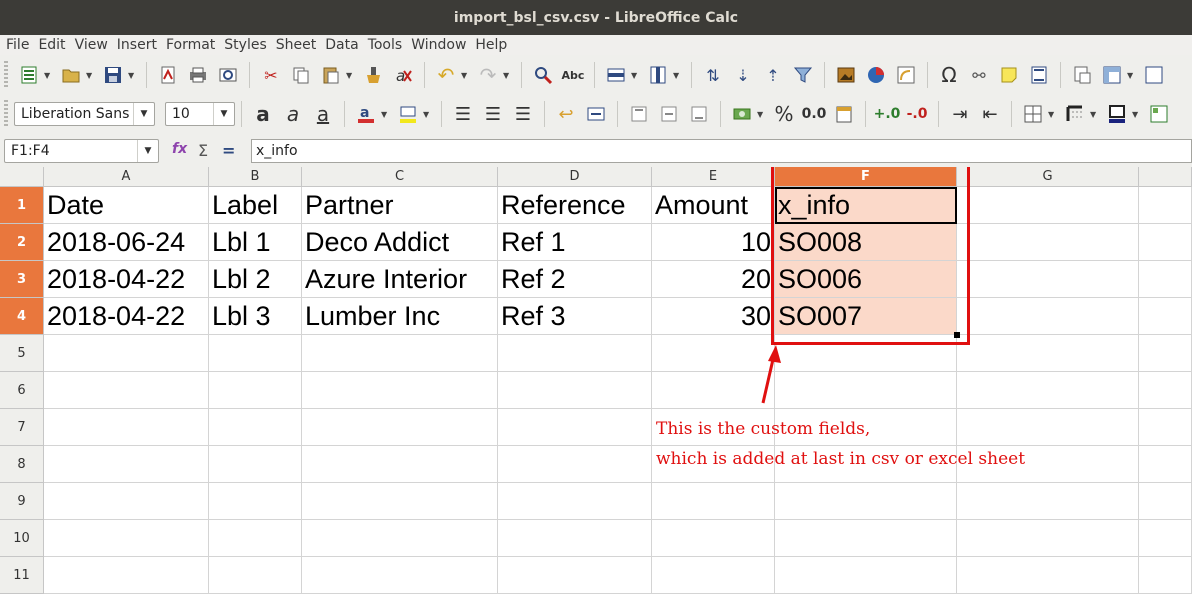 The image size is (1192, 596). I want to click on font-name-combo: Liberation Sans ▼, so click(84, 114).